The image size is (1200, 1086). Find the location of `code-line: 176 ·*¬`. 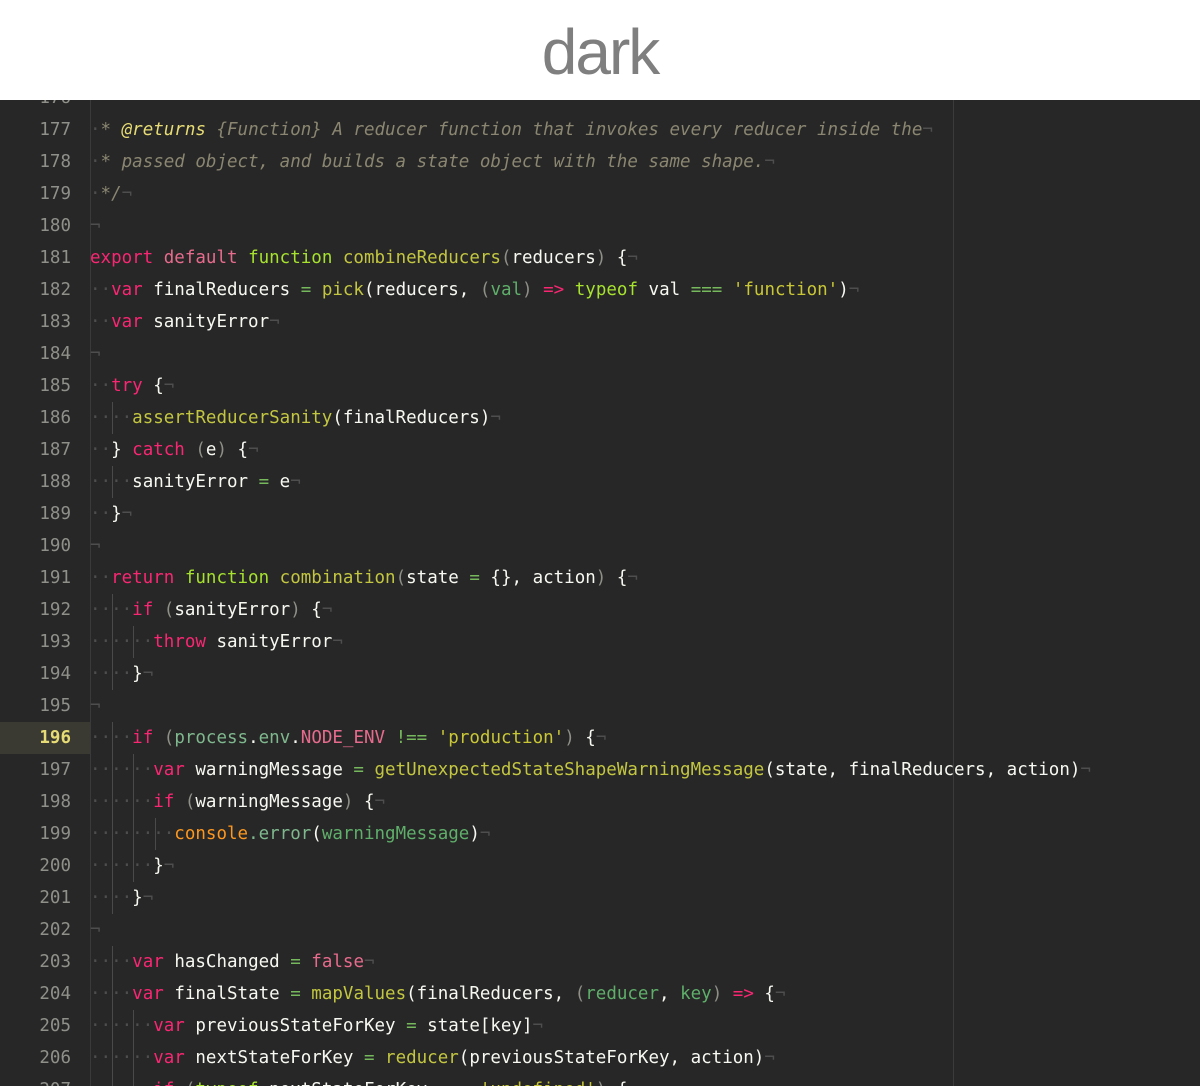

code-line: 176 ·*¬ is located at coordinates (600, 107).